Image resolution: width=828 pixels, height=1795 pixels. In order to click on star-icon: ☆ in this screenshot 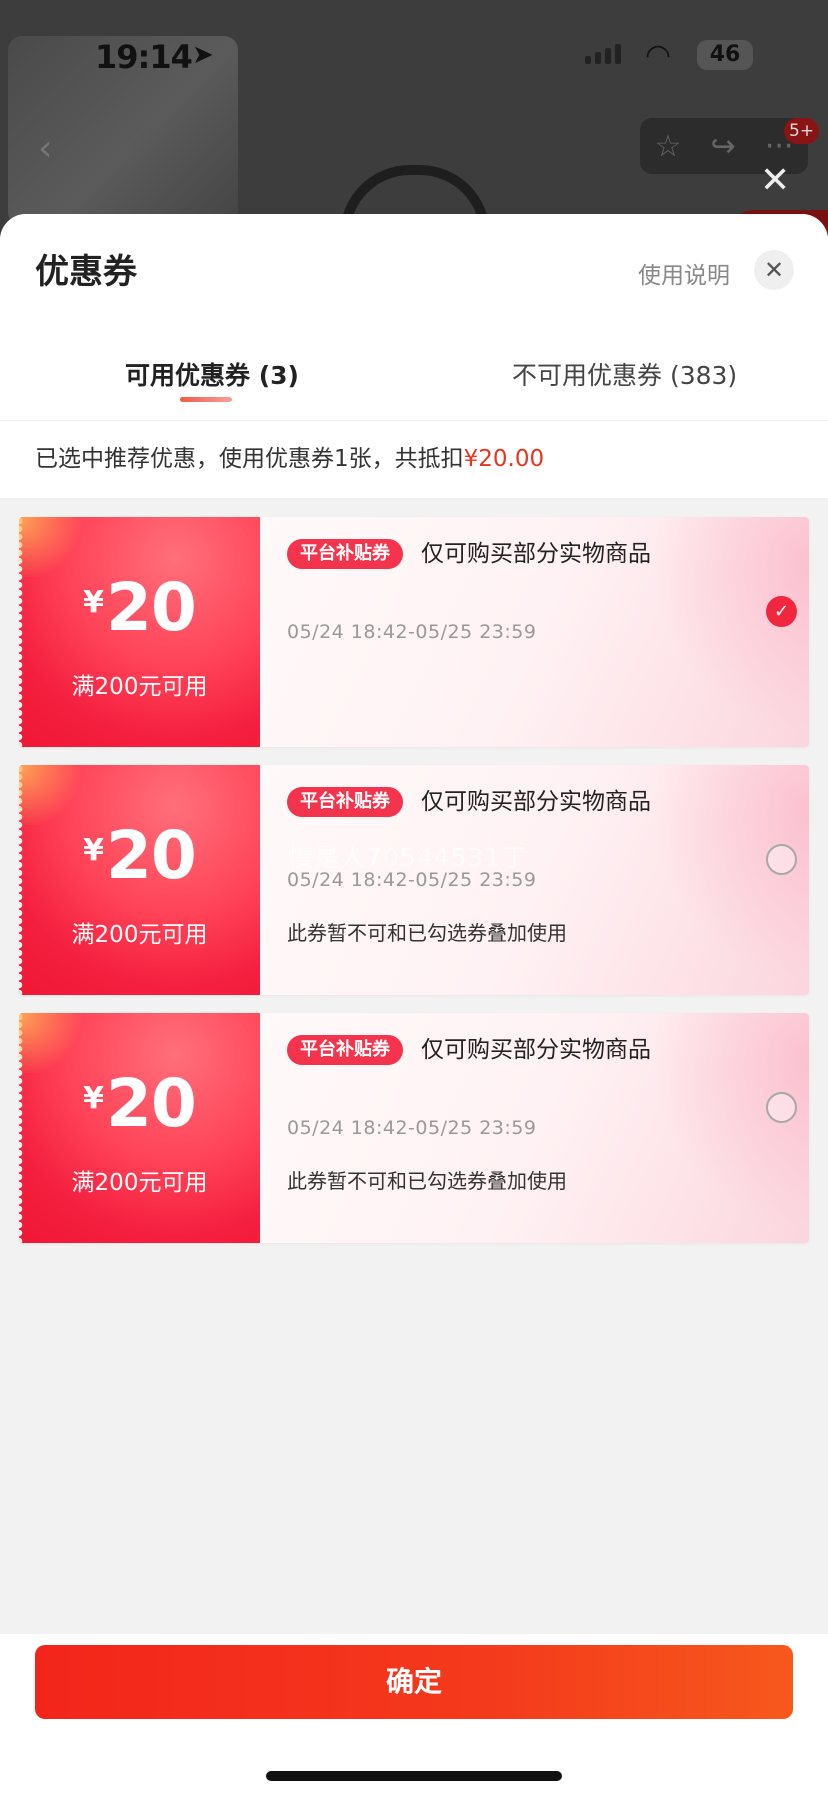, I will do `click(668, 146)`.